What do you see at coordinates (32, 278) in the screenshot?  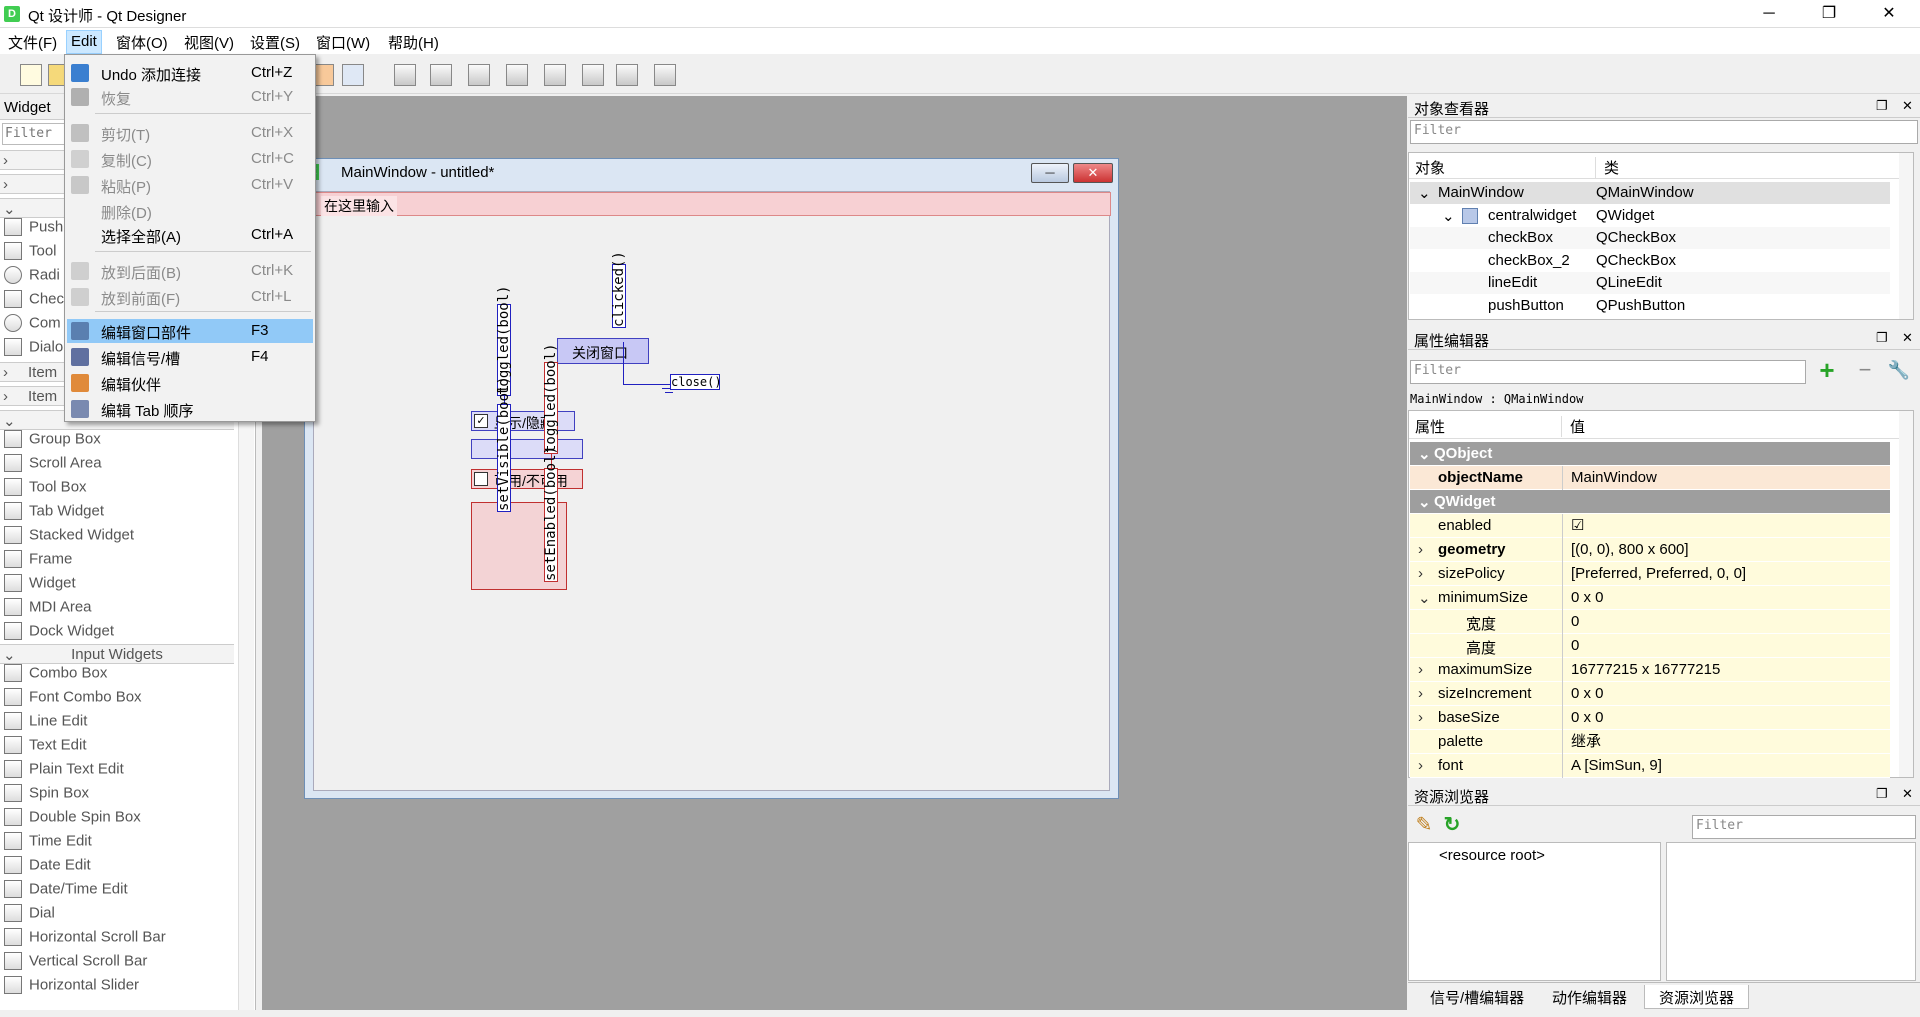 I see `widget-radio-button: Radi` at bounding box center [32, 278].